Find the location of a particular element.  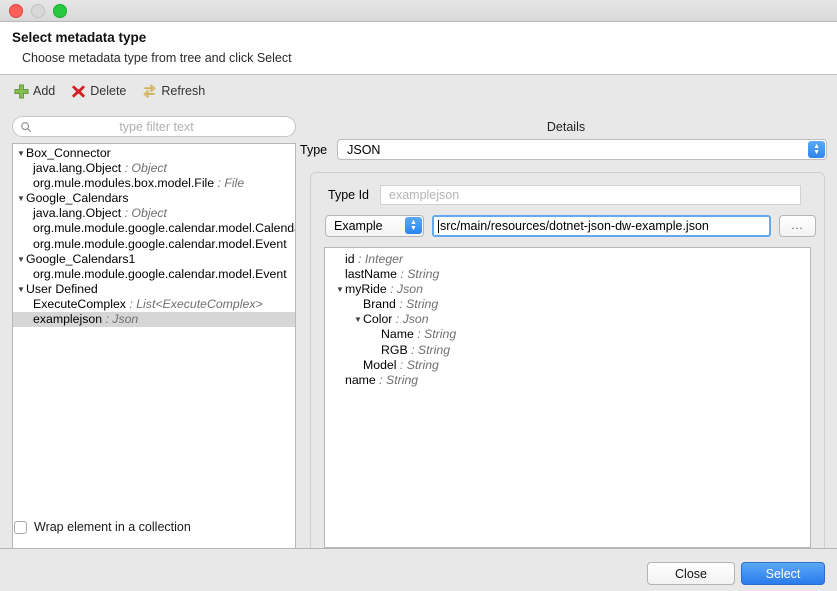

filter-input: type filter text is located at coordinates (154, 126).